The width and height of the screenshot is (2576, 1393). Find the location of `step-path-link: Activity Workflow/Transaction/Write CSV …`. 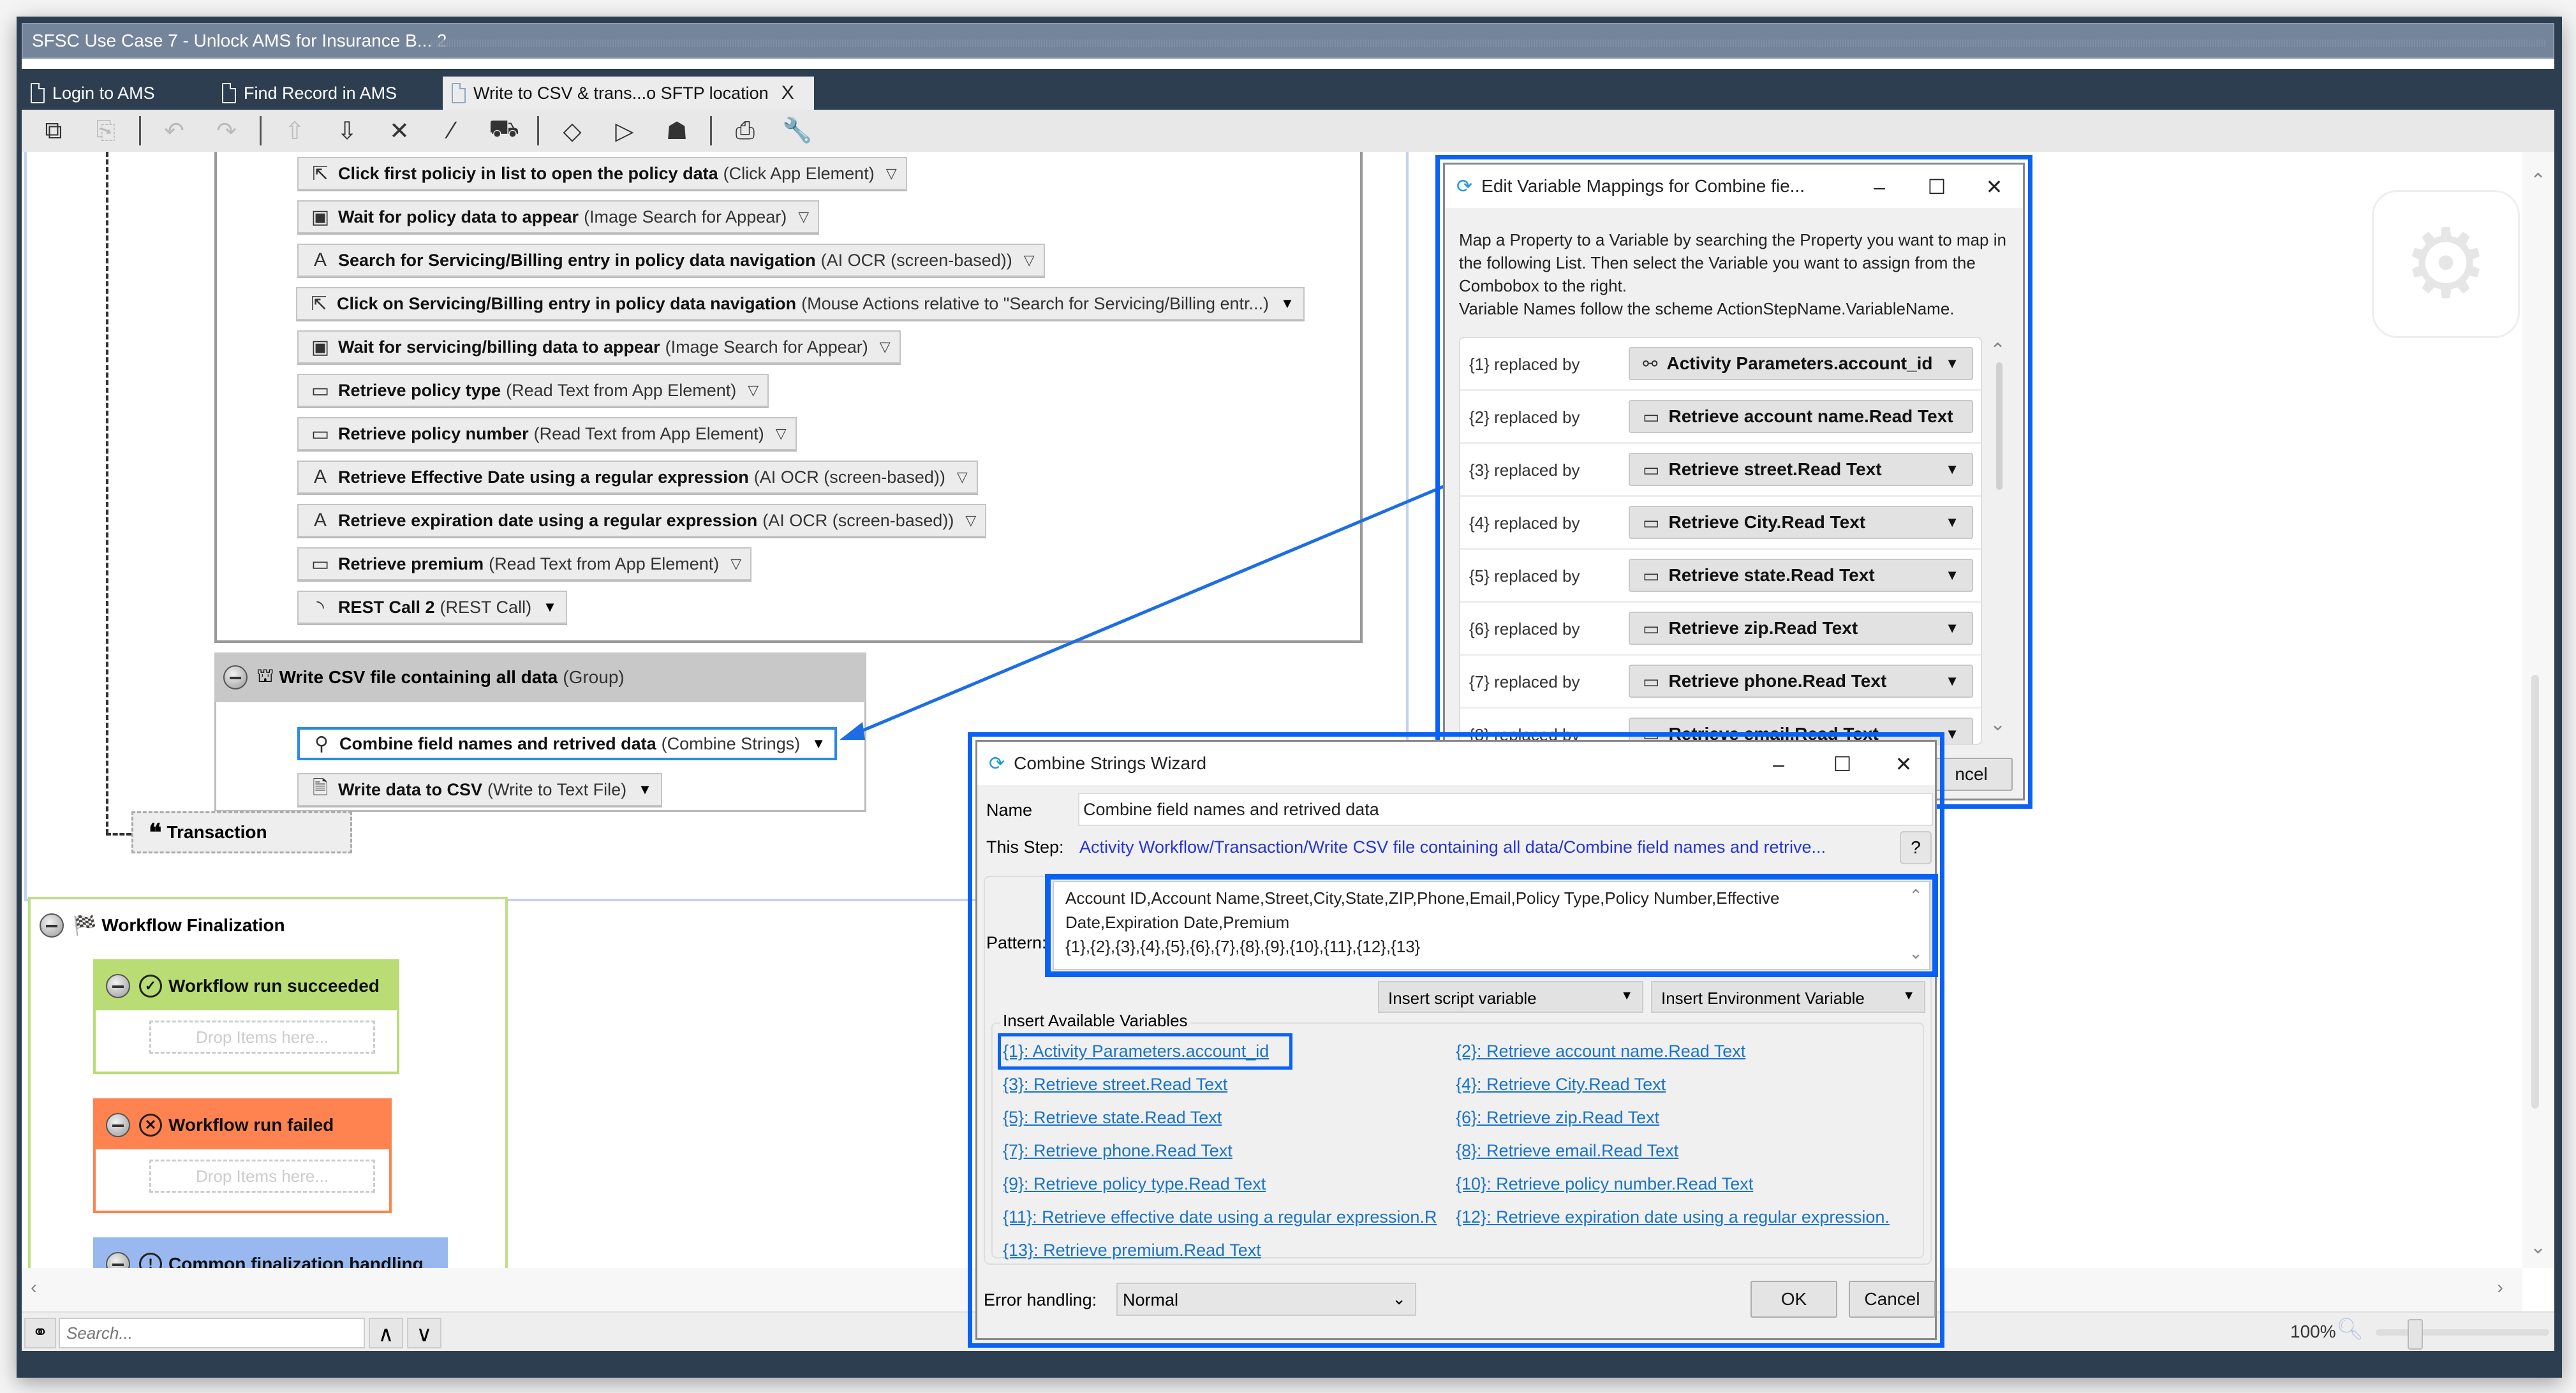

step-path-link: Activity Workflow/Transaction/Write CSV … is located at coordinates (1452, 847).